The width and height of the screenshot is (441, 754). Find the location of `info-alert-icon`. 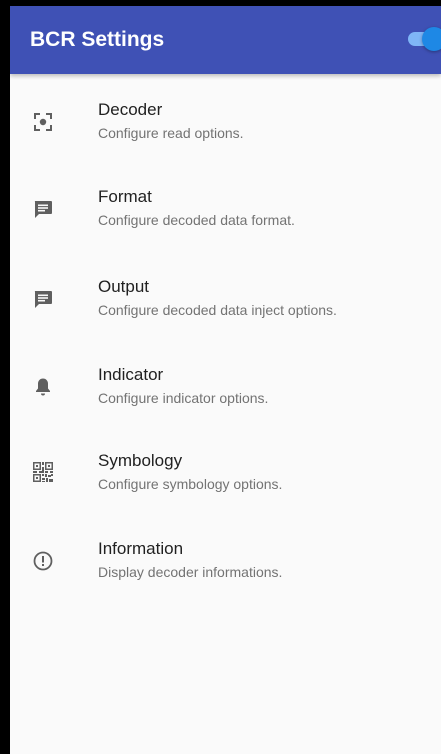

info-alert-icon is located at coordinates (43, 561).